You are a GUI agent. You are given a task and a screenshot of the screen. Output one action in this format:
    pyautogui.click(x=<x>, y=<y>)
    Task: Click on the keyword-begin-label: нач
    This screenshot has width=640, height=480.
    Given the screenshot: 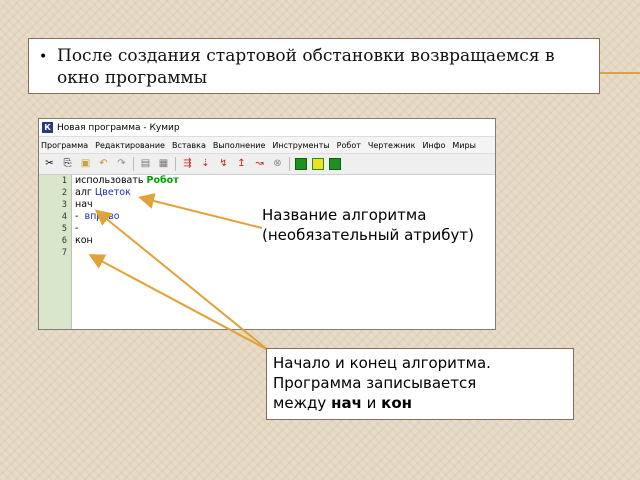 What is the action you would take?
    pyautogui.click(x=346, y=403)
    